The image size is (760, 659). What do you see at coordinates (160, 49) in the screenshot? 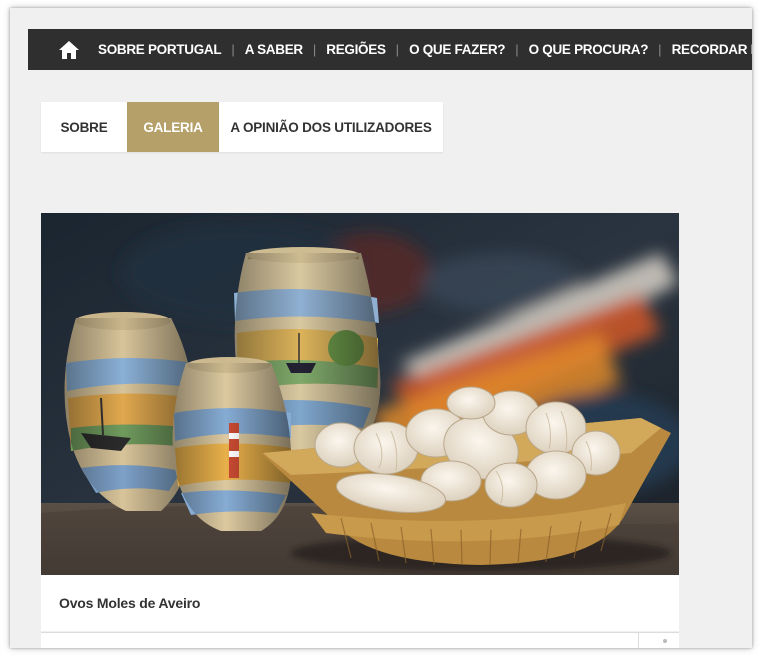
I see `nav-item-sobre-portugal: SOBRE PORTUGAL` at bounding box center [160, 49].